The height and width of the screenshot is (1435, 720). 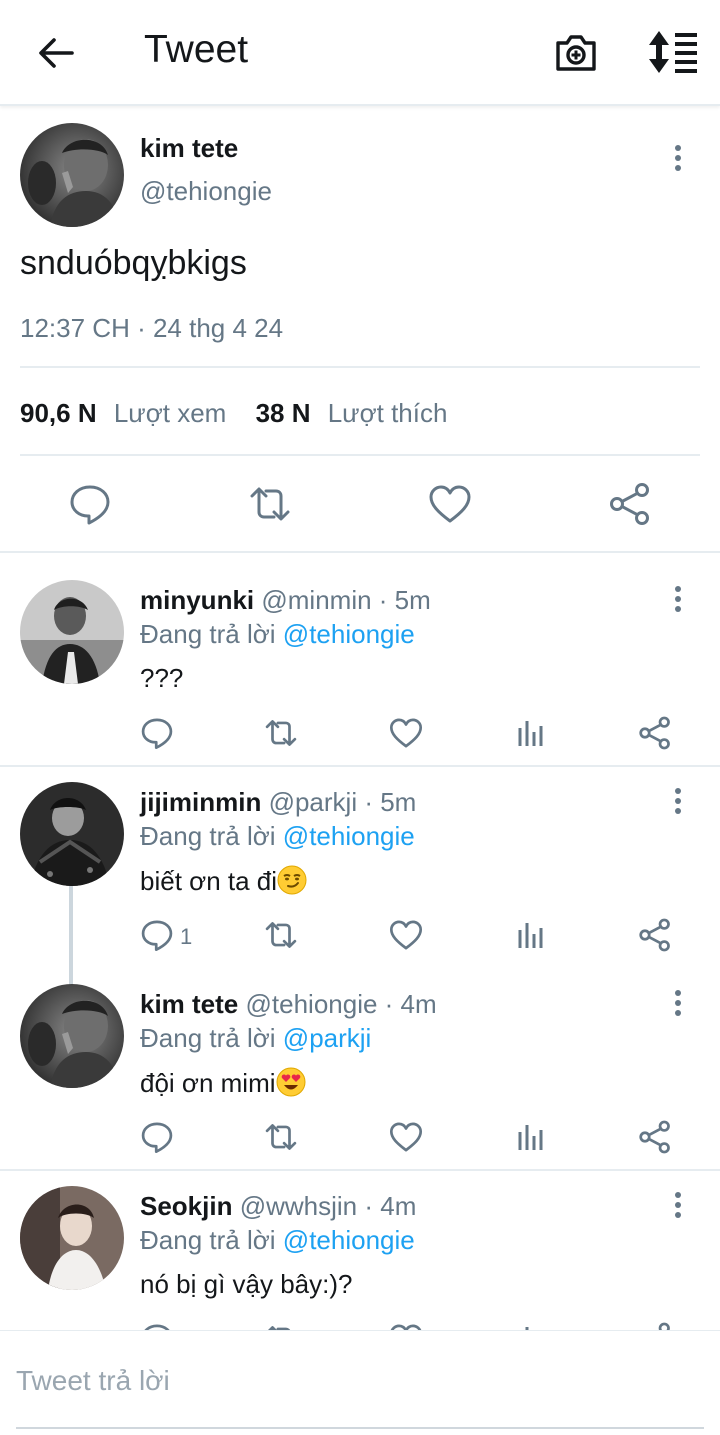 What do you see at coordinates (206, 191) in the screenshot?
I see `author-handle: @tehiongie` at bounding box center [206, 191].